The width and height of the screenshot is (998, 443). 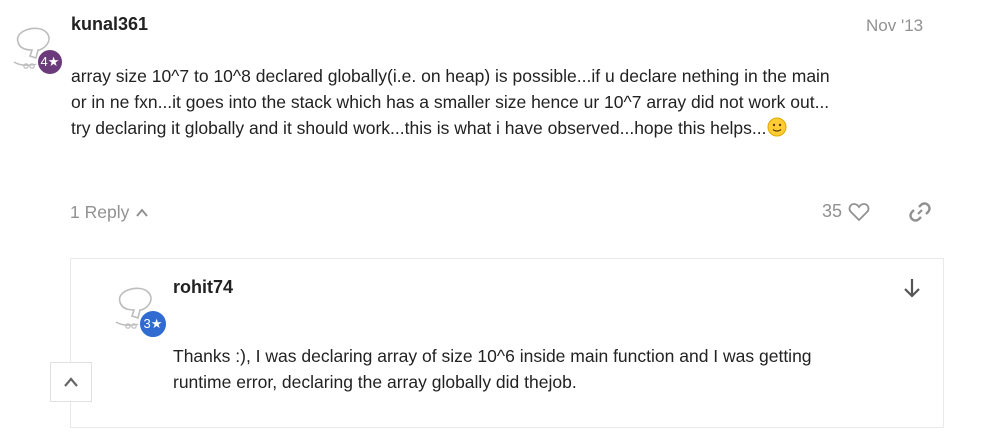 What do you see at coordinates (832, 211) in the screenshot?
I see `like-count: 35` at bounding box center [832, 211].